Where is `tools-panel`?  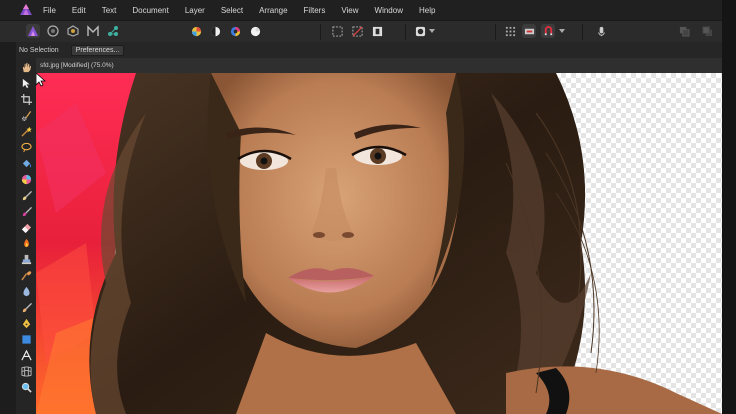
tools-panel is located at coordinates (26, 236).